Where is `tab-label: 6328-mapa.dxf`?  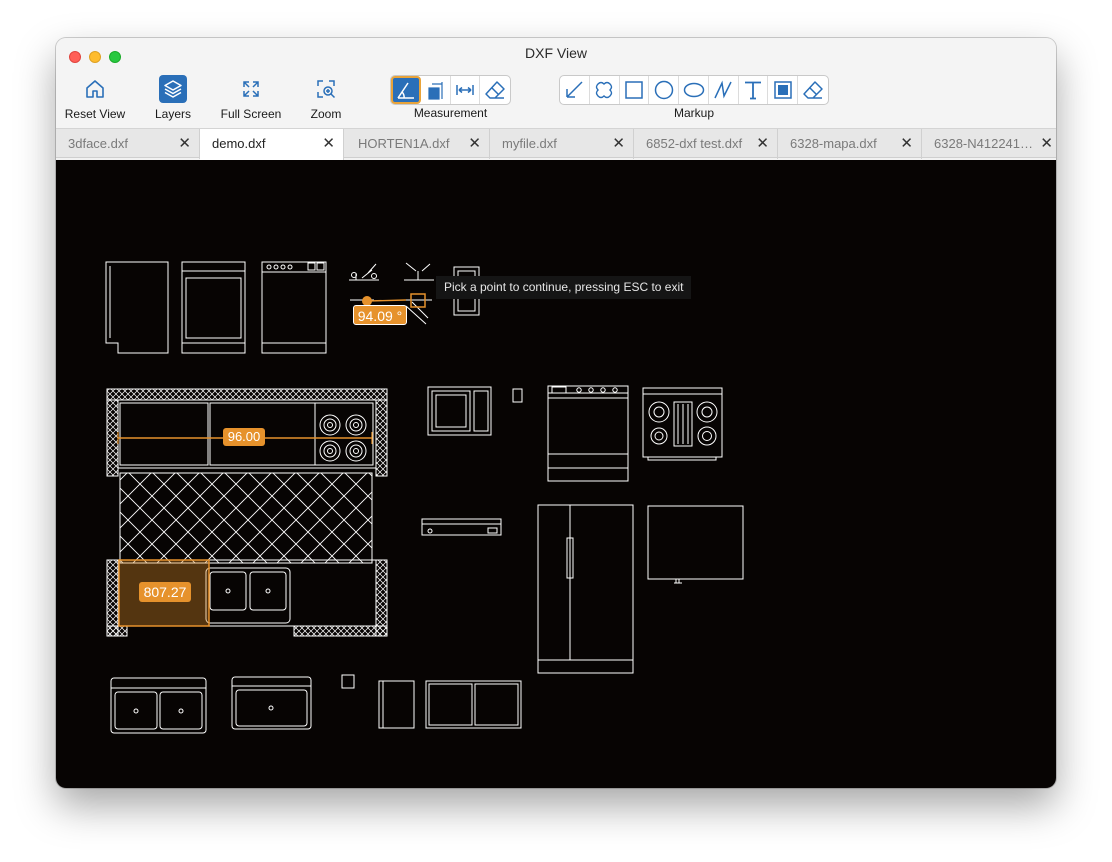 tab-label: 6328-mapa.dxf is located at coordinates (833, 143).